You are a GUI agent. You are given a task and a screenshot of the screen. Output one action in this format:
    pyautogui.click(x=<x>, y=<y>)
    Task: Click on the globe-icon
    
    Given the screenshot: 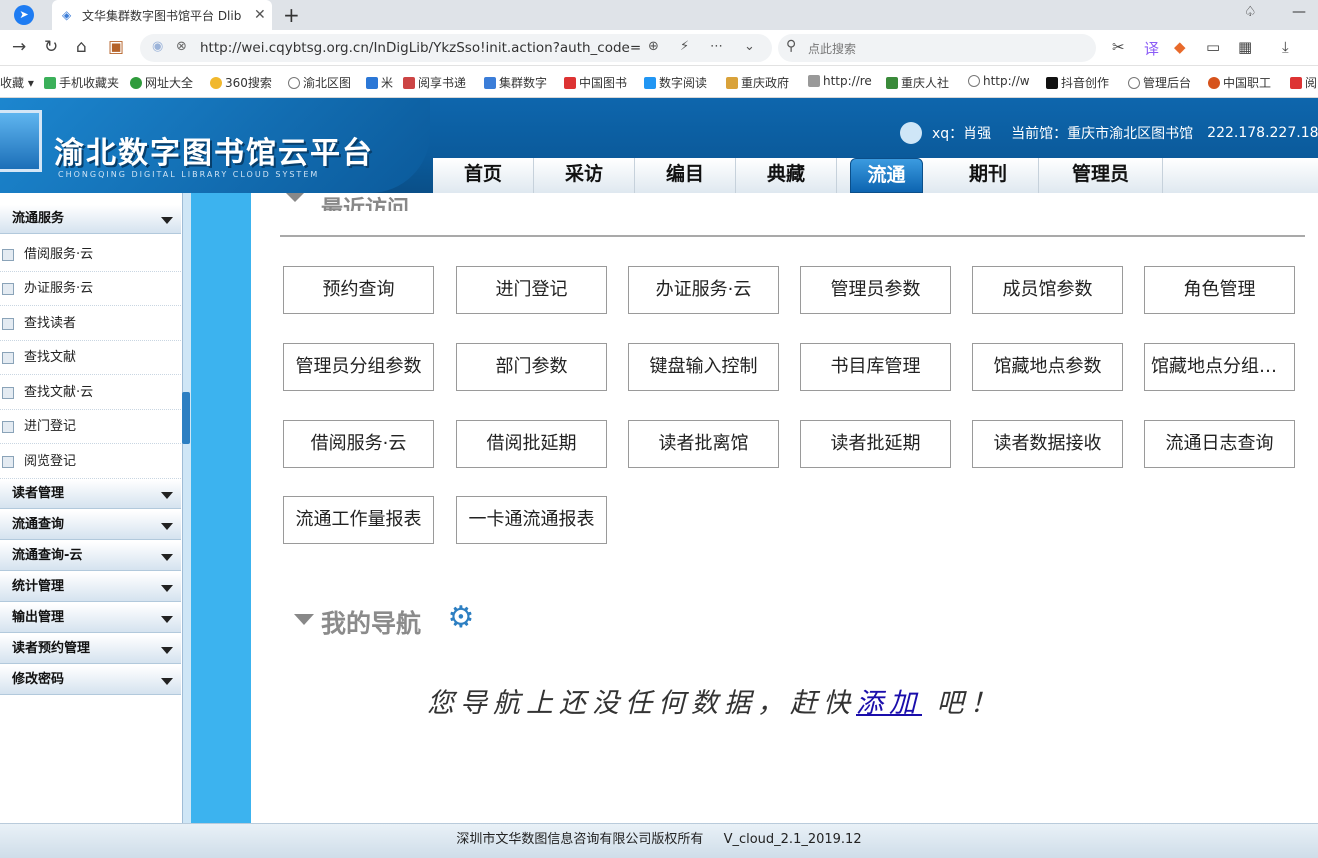 What is the action you would take?
    pyautogui.click(x=294, y=82)
    